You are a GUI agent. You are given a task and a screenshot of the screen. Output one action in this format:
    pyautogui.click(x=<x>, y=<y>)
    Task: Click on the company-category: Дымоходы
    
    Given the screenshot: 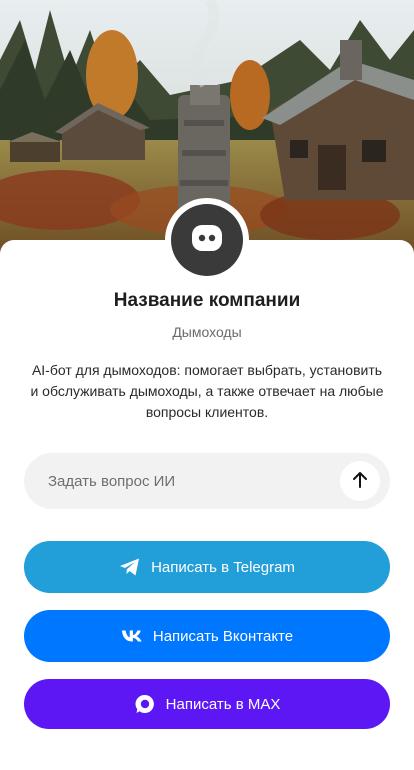 What is the action you would take?
    pyautogui.click(x=207, y=332)
    